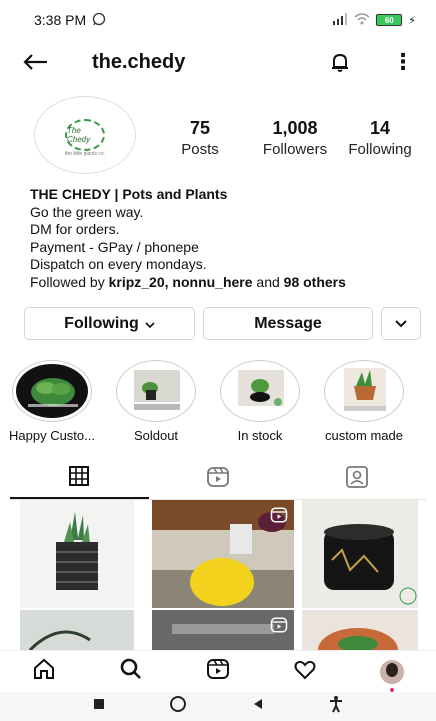  What do you see at coordinates (295, 128) in the screenshot?
I see `followers-count: 1,008` at bounding box center [295, 128].